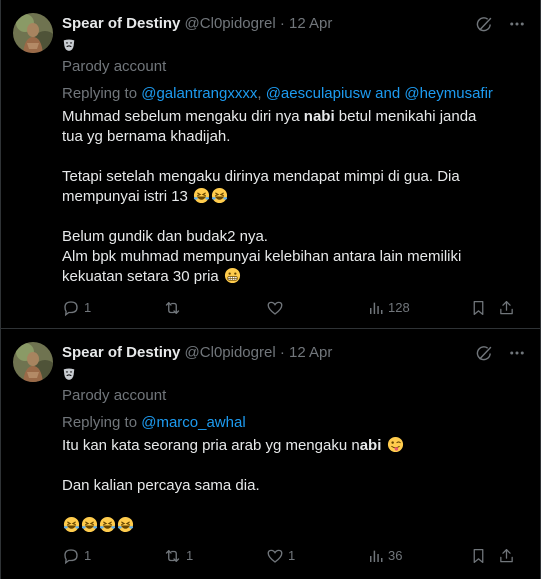 The width and height of the screenshot is (541, 579). I want to click on repost-count: 1, so click(190, 555).